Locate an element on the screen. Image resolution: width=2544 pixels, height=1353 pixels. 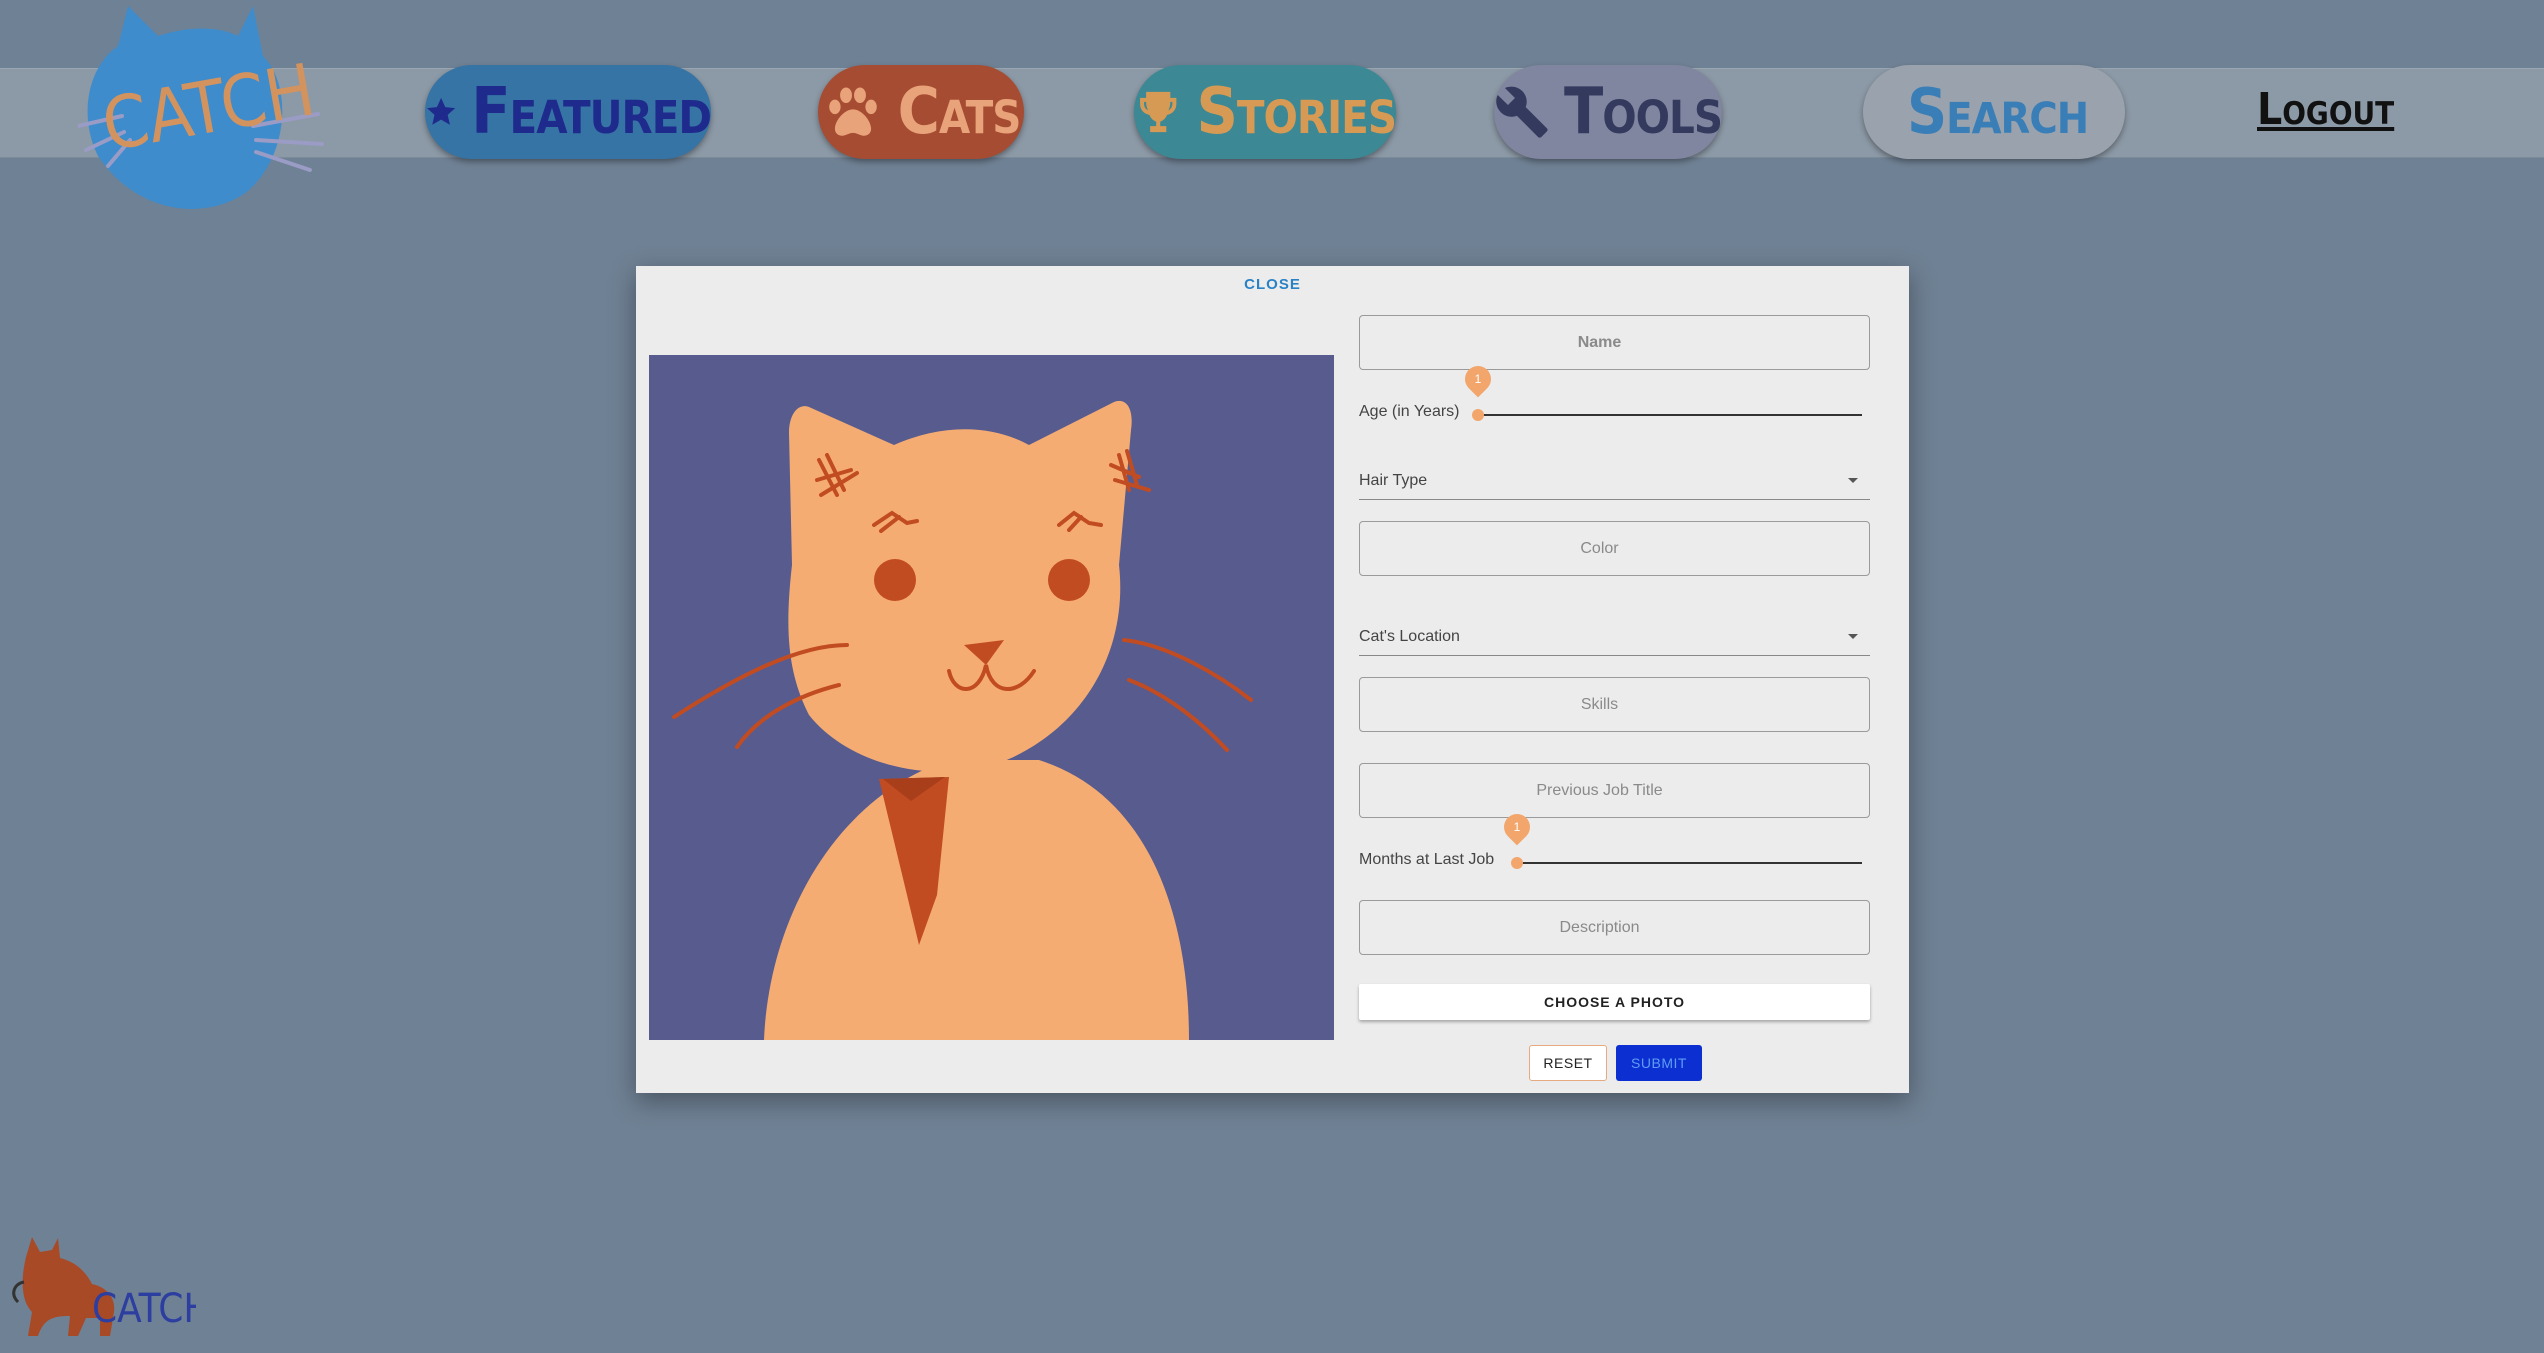
age-value-bubble: 1 is located at coordinates (1478, 379).